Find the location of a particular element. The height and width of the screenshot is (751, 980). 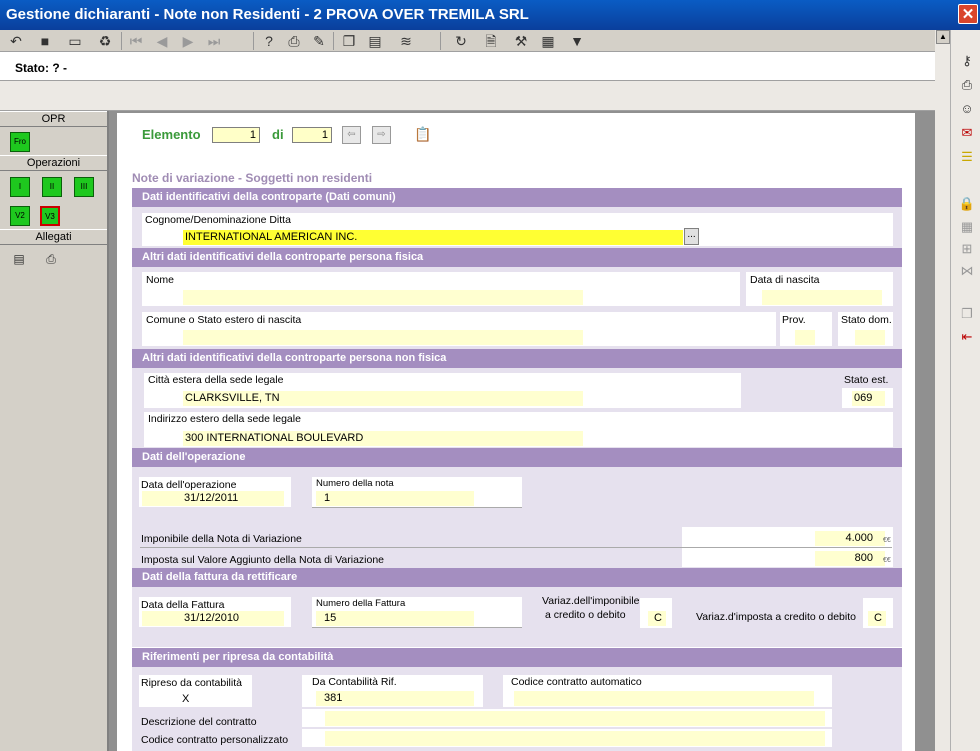

opr-header: OPR is located at coordinates (53, 119).